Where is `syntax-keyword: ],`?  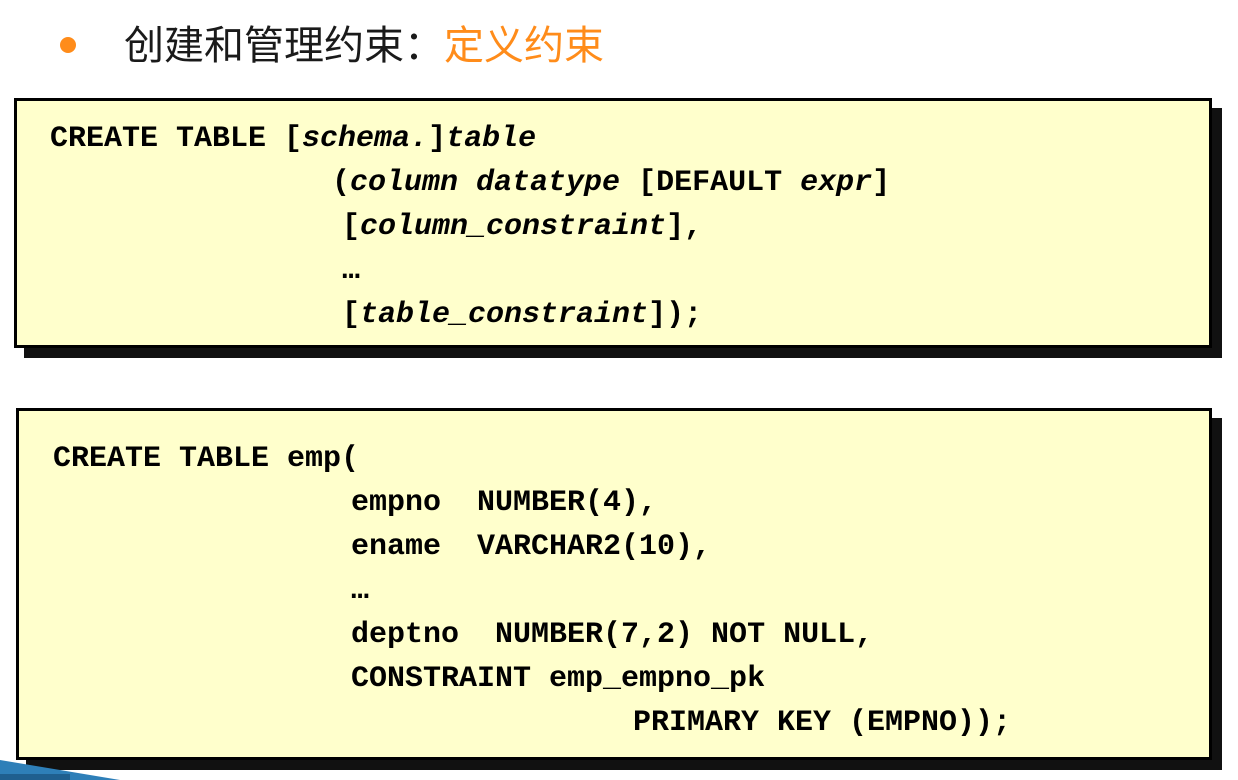 syntax-keyword: ], is located at coordinates (684, 227).